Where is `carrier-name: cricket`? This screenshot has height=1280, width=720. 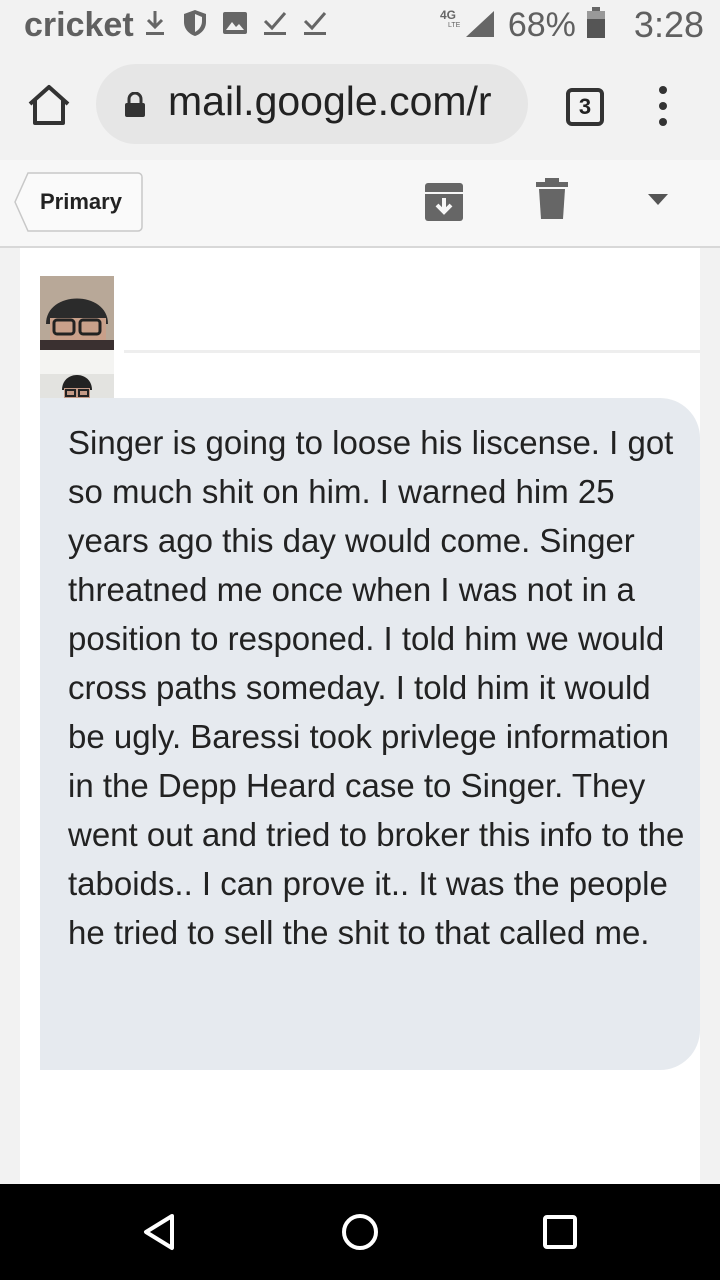
carrier-name: cricket is located at coordinates (79, 25).